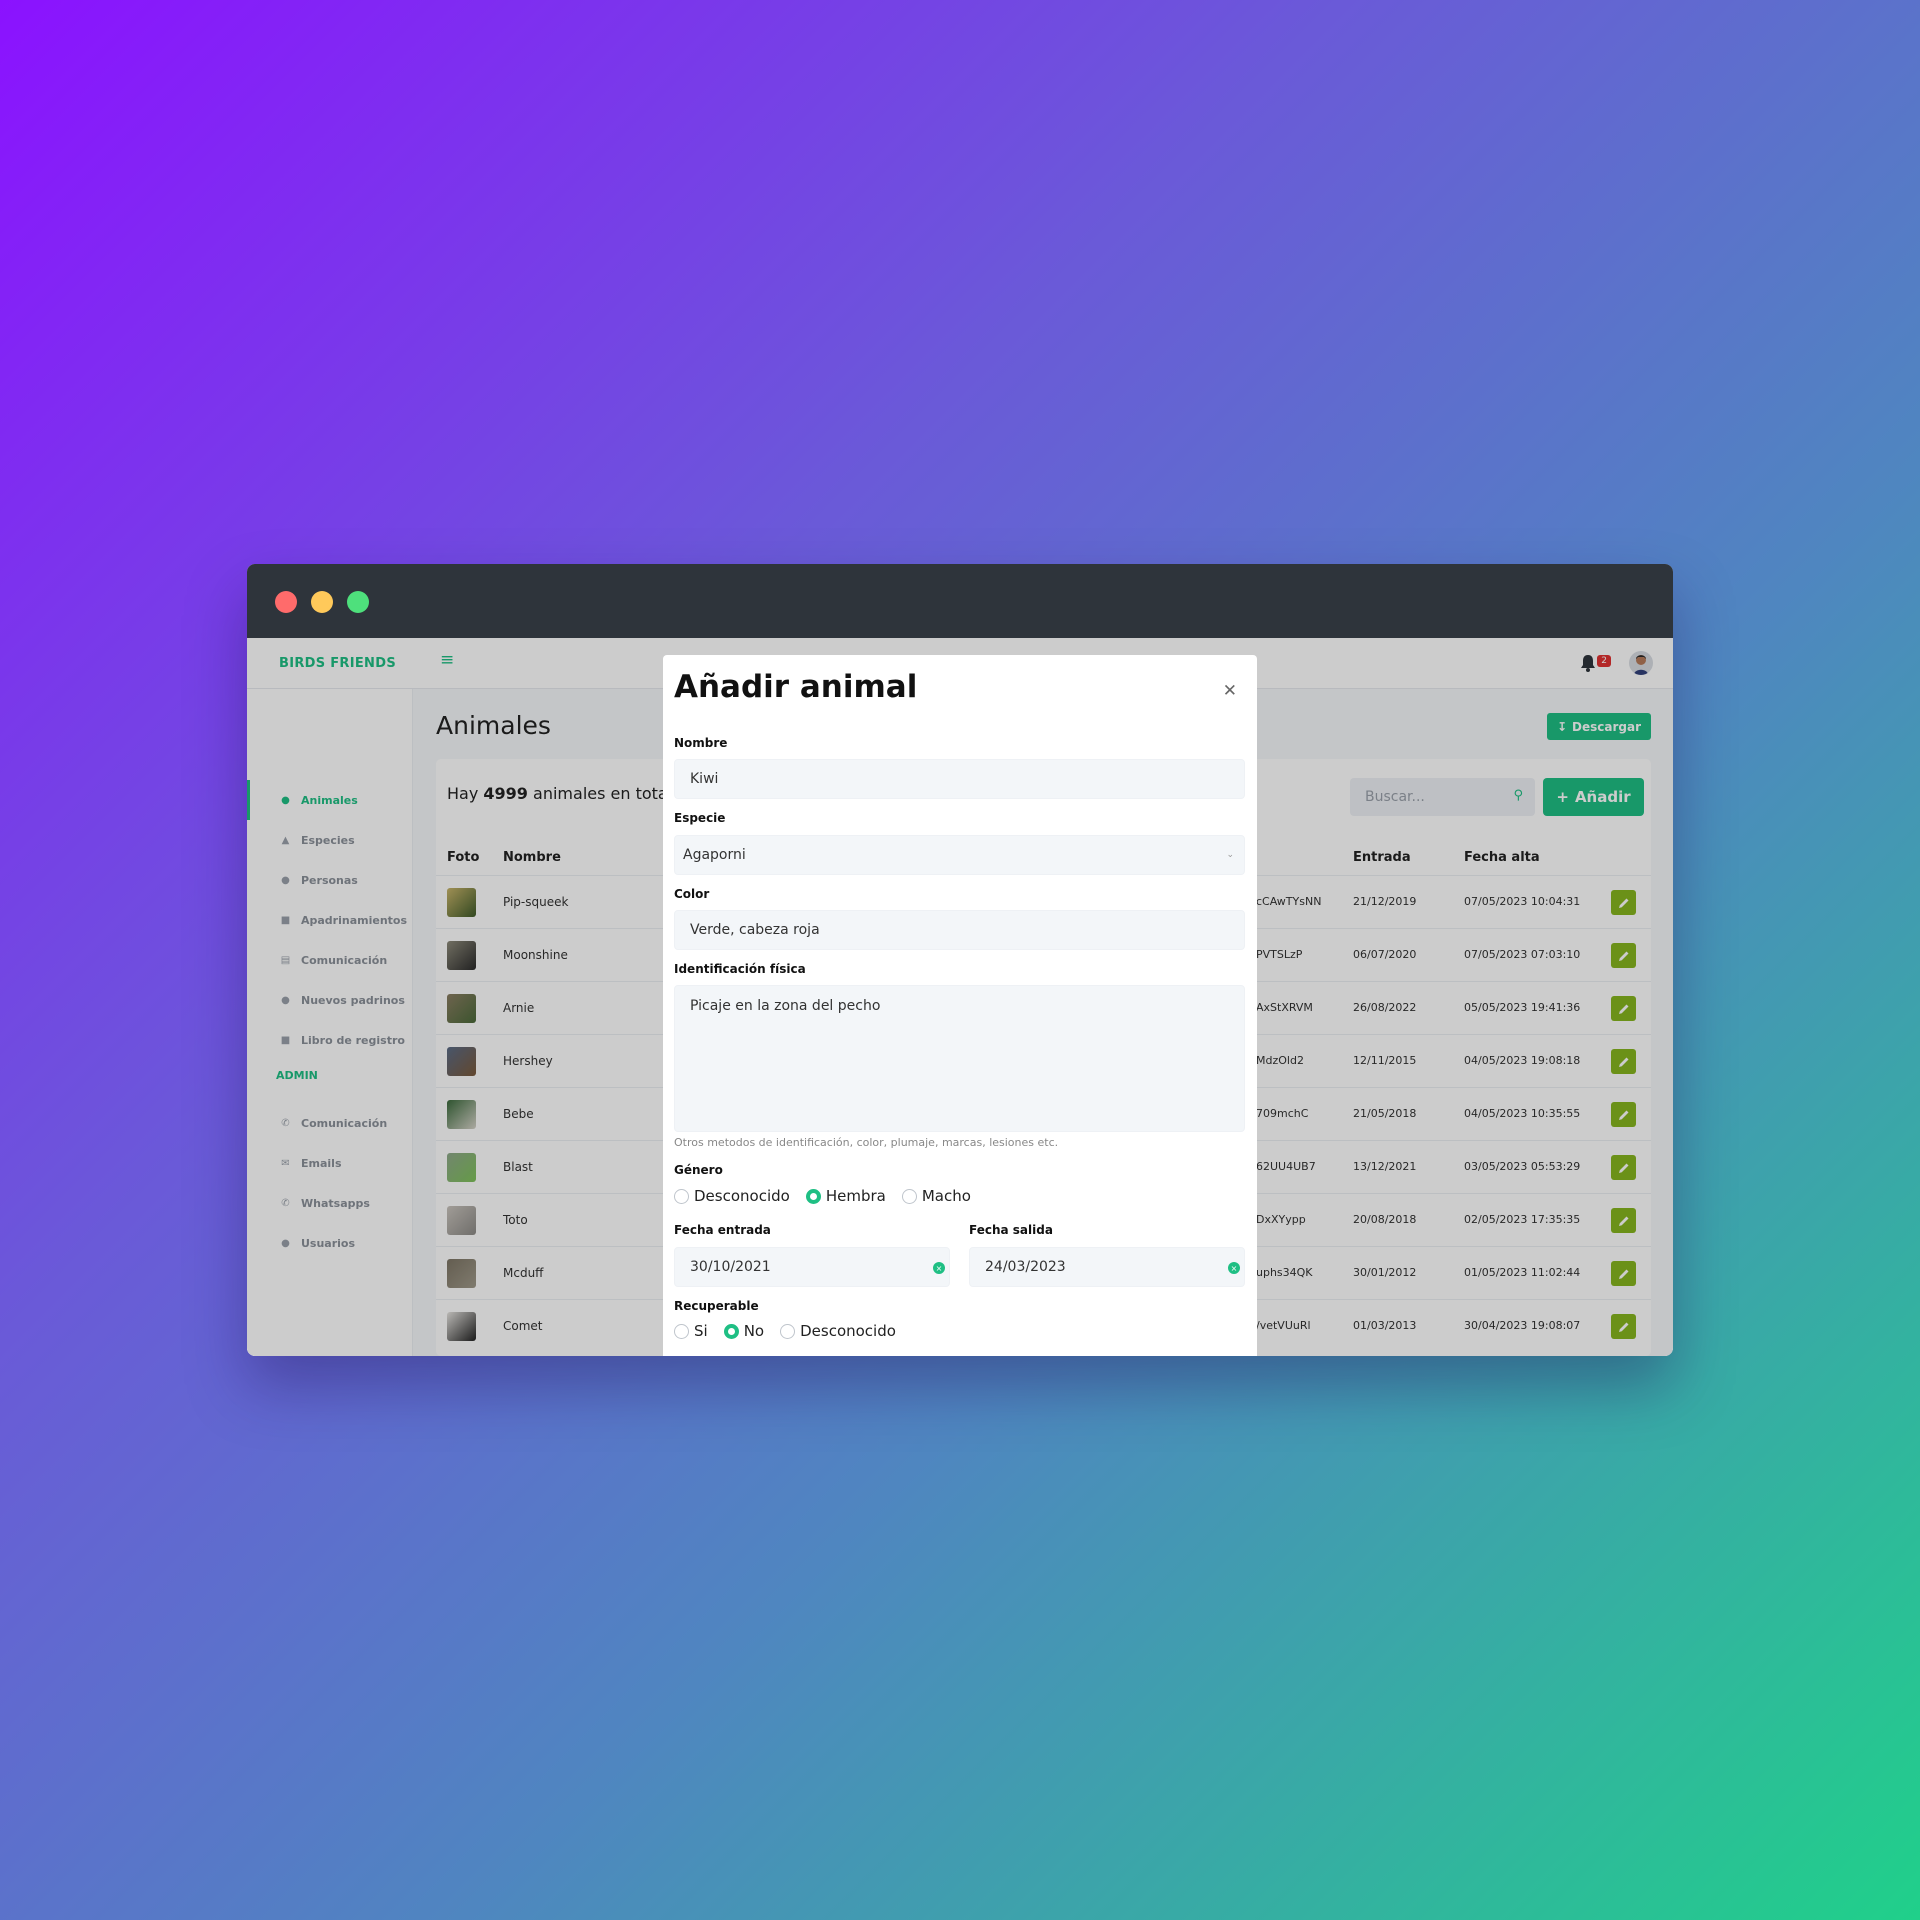  What do you see at coordinates (1025, 1267) in the screenshot?
I see `fecha-salida-value: 24/03/2023` at bounding box center [1025, 1267].